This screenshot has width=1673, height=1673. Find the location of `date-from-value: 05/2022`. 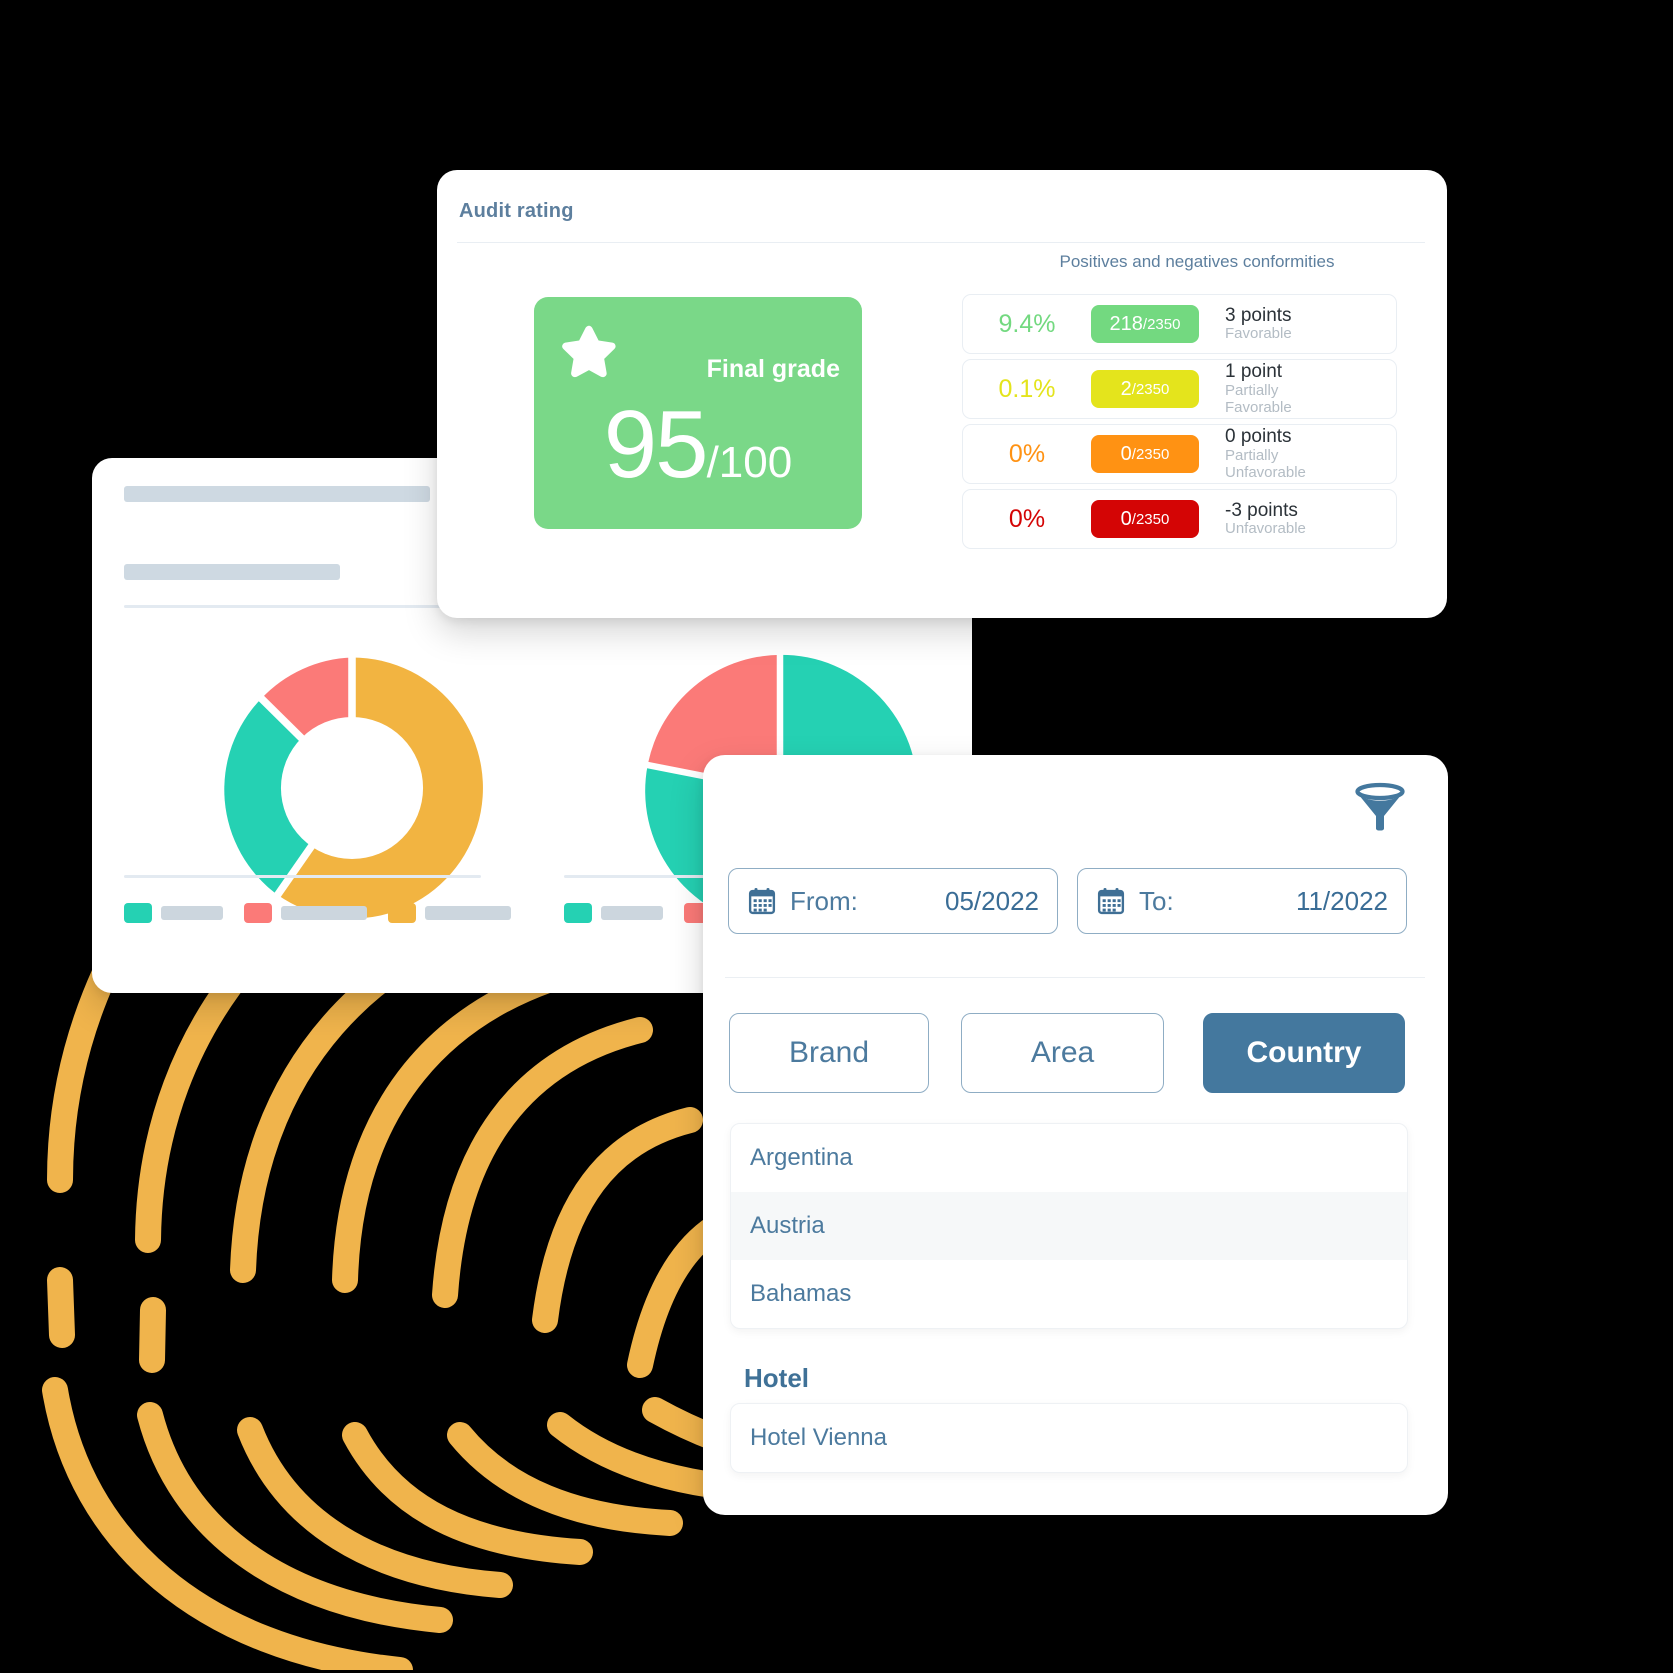

date-from-value: 05/2022 is located at coordinates (992, 900).